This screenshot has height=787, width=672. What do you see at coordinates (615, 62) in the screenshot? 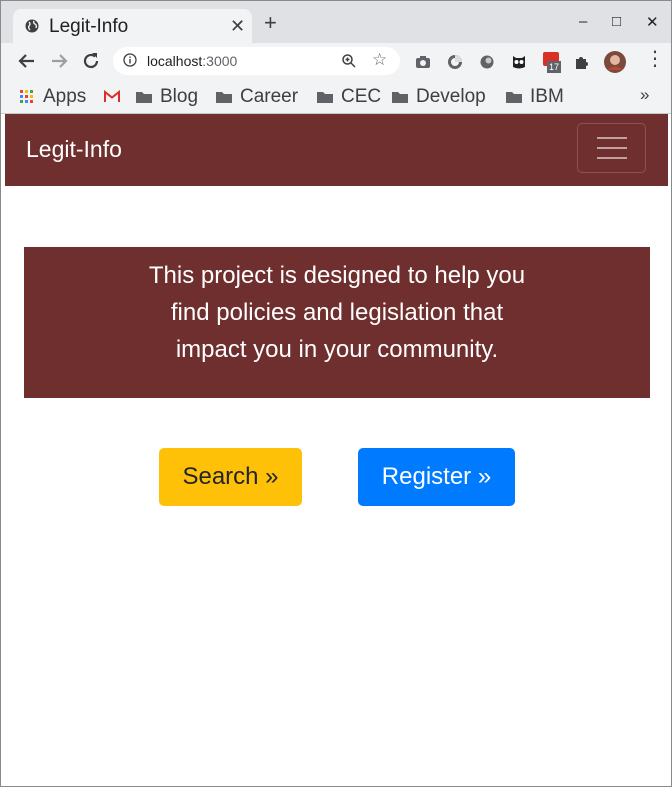
I see `avatar` at bounding box center [615, 62].